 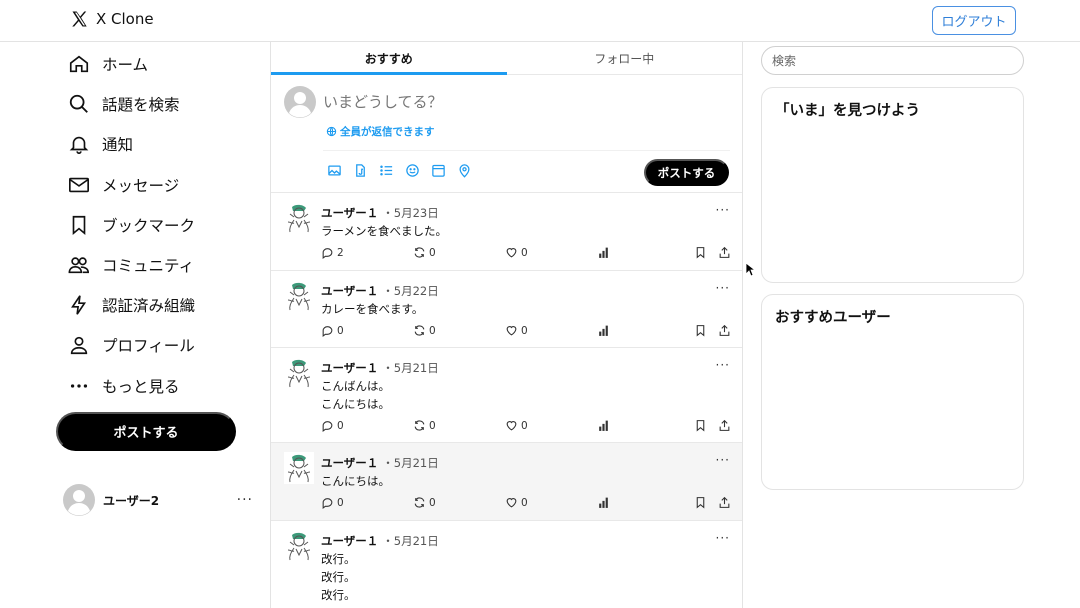 What do you see at coordinates (334, 170) in the screenshot?
I see `image-icon` at bounding box center [334, 170].